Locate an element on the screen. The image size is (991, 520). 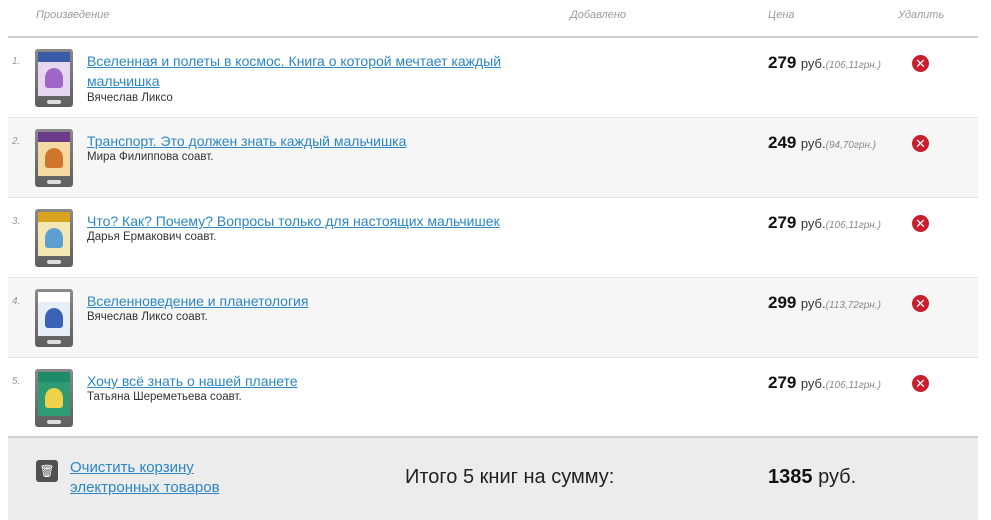
row-number: 2. is located at coordinates (16, 141).